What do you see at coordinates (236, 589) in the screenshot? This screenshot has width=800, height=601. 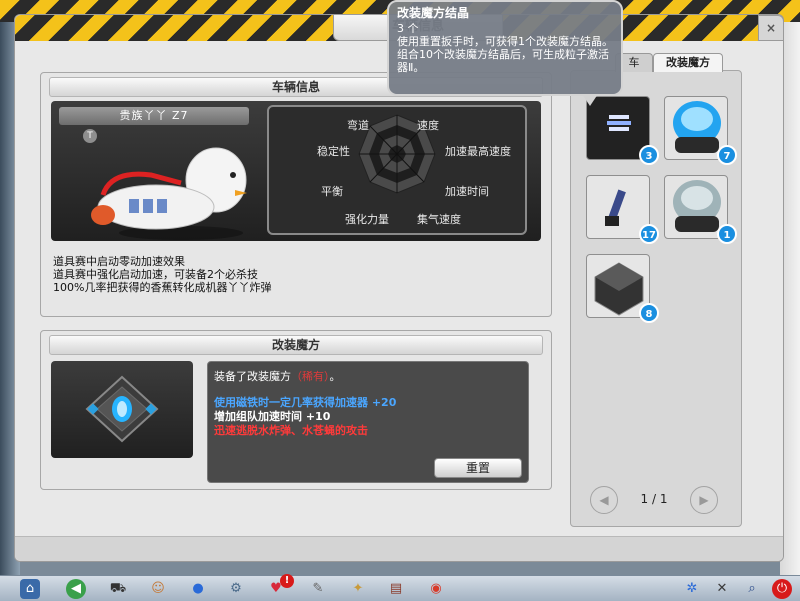 I see `gear-icon: ⚙` at bounding box center [236, 589].